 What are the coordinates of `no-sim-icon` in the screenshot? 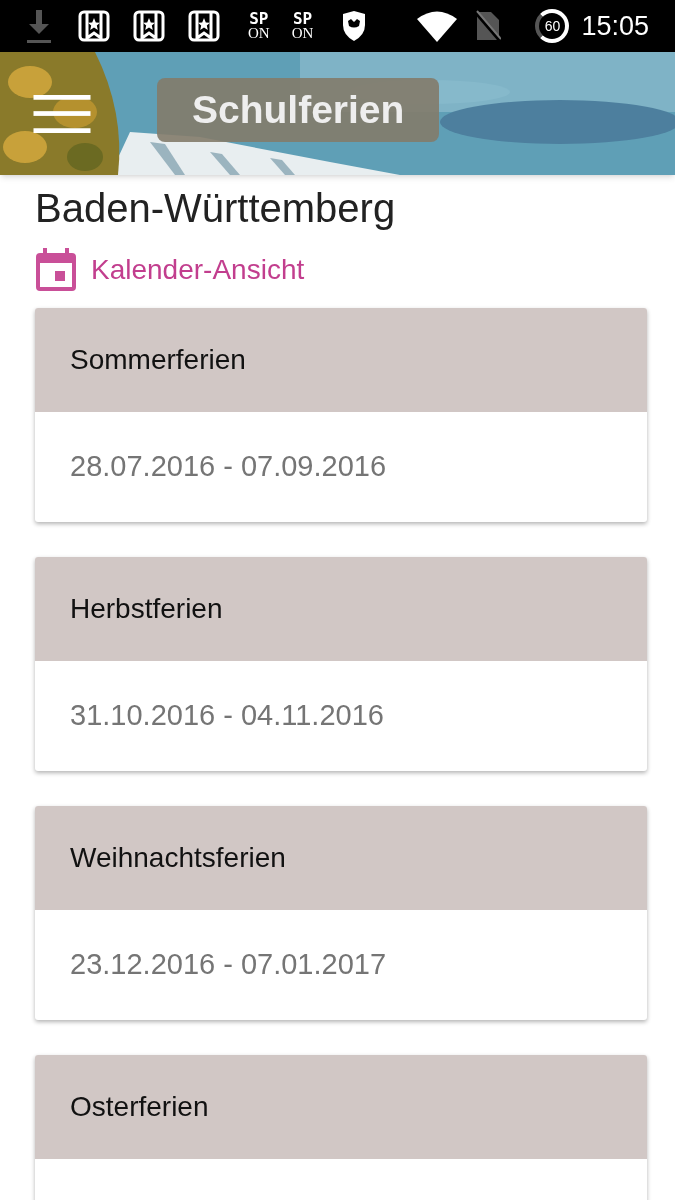 It's located at (487, 26).